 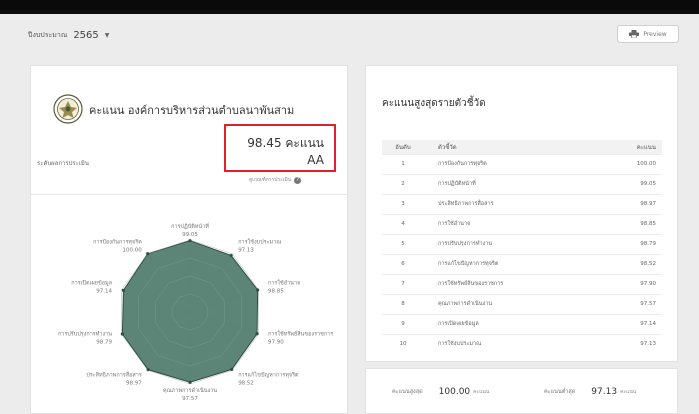 I want to click on question-icon: ?, so click(x=298, y=180).